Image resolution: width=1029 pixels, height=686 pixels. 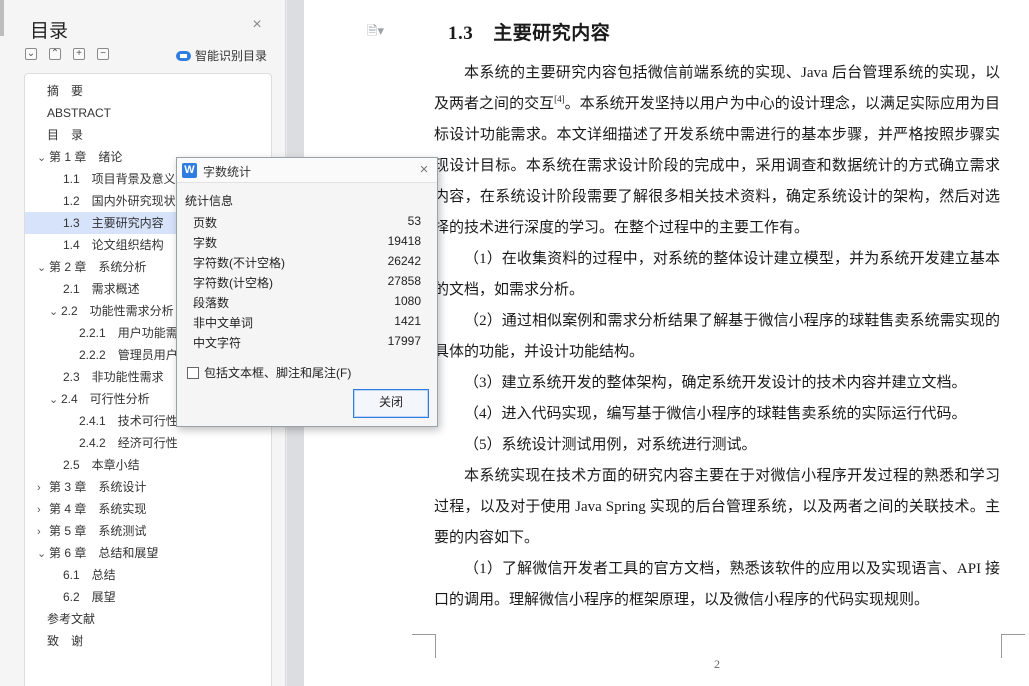 I want to click on stats-section-label: 统计信息, so click(x=209, y=201).